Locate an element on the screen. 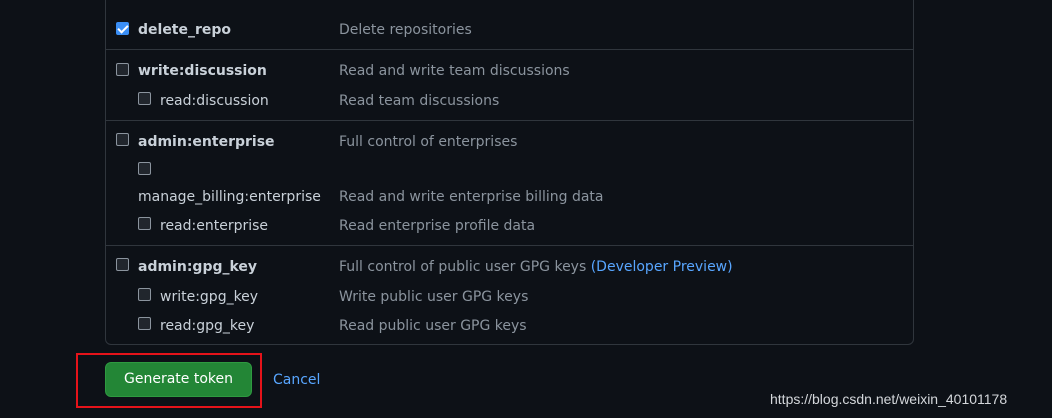 The width and height of the screenshot is (1052, 418). scope-description: Delete repositories is located at coordinates (405, 30).